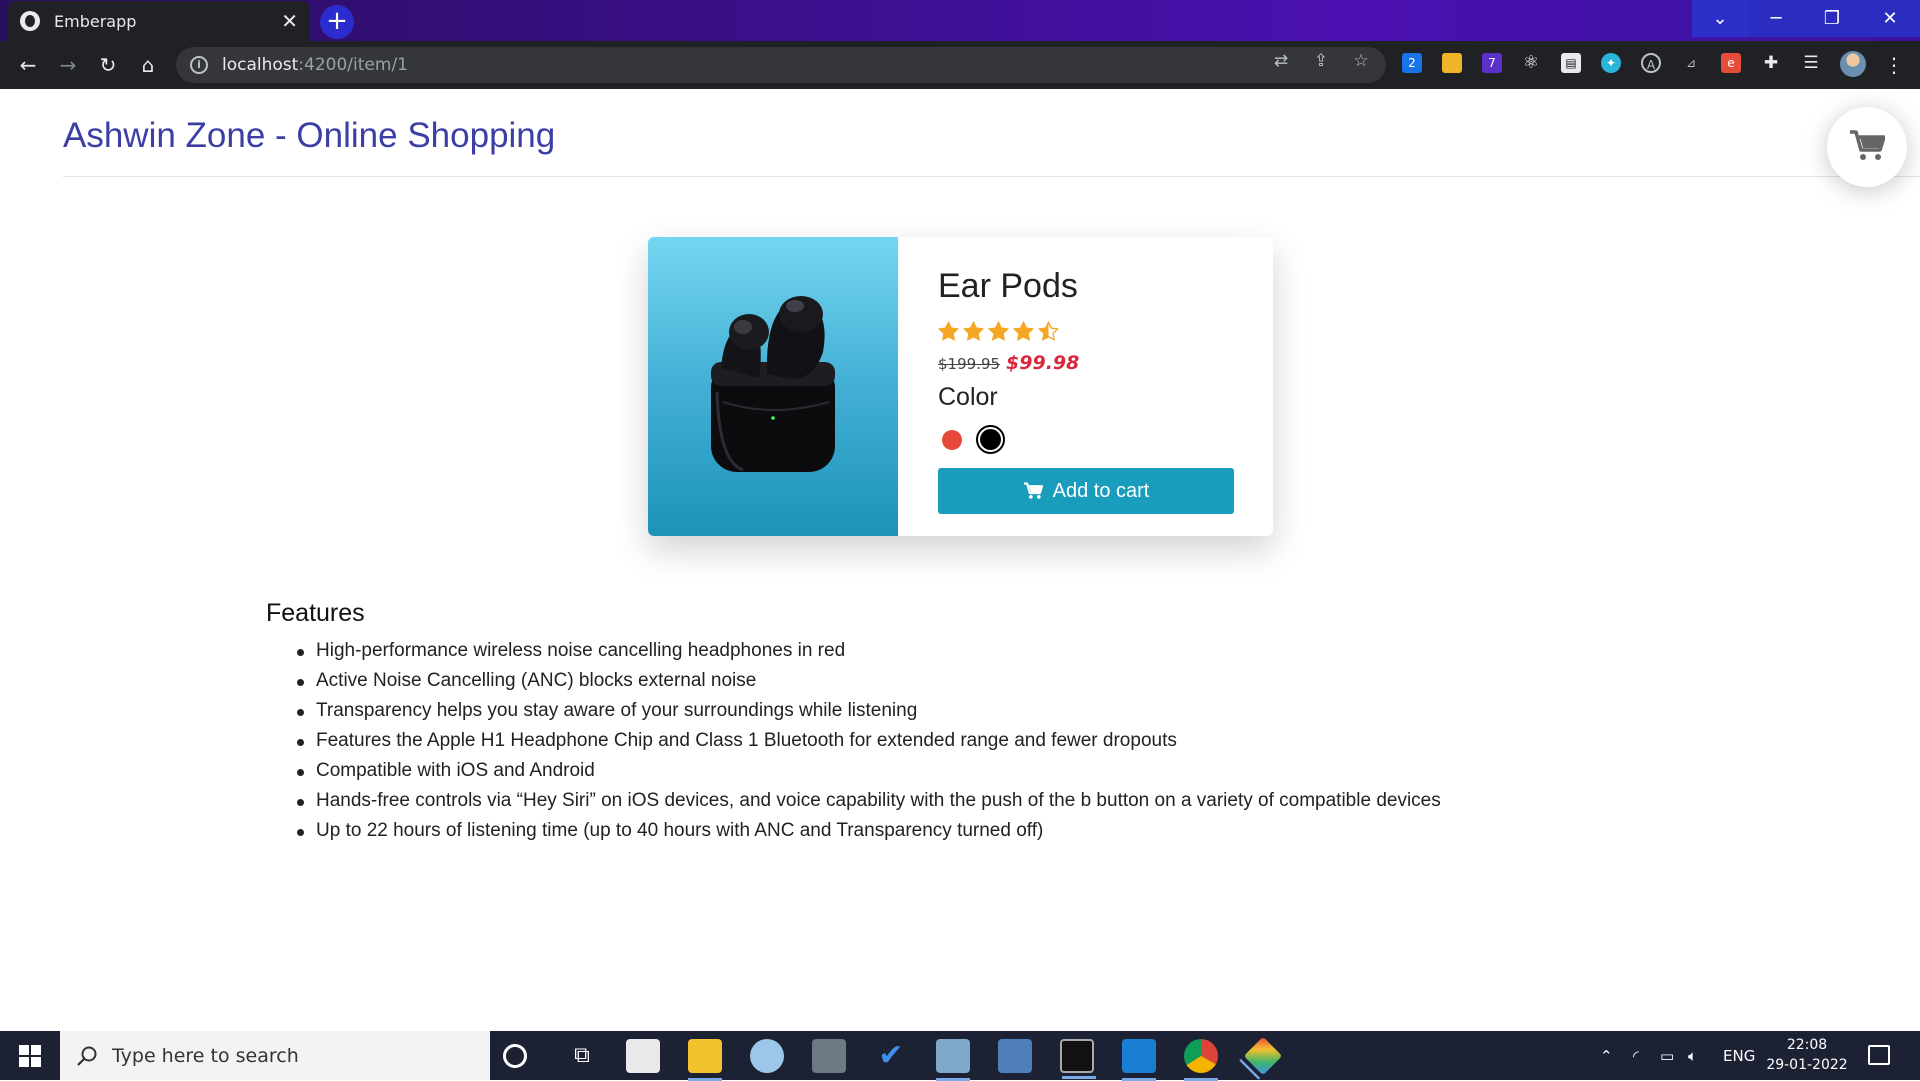  What do you see at coordinates (337, 22) in the screenshot?
I see `new-tab-button: +` at bounding box center [337, 22].